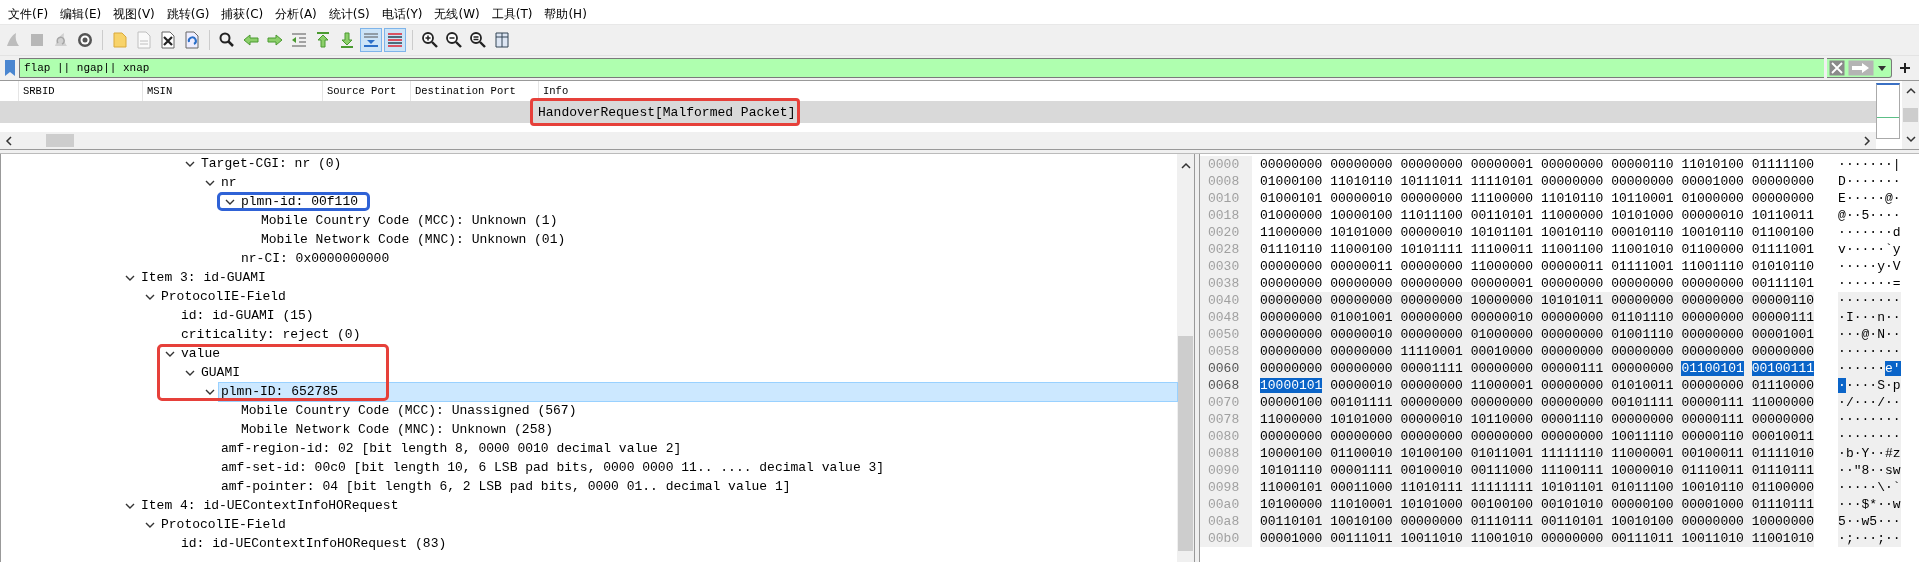 The image size is (1919, 562). Describe the element at coordinates (1869, 249) in the screenshot. I see `ascii-text: v·····`y` at that location.